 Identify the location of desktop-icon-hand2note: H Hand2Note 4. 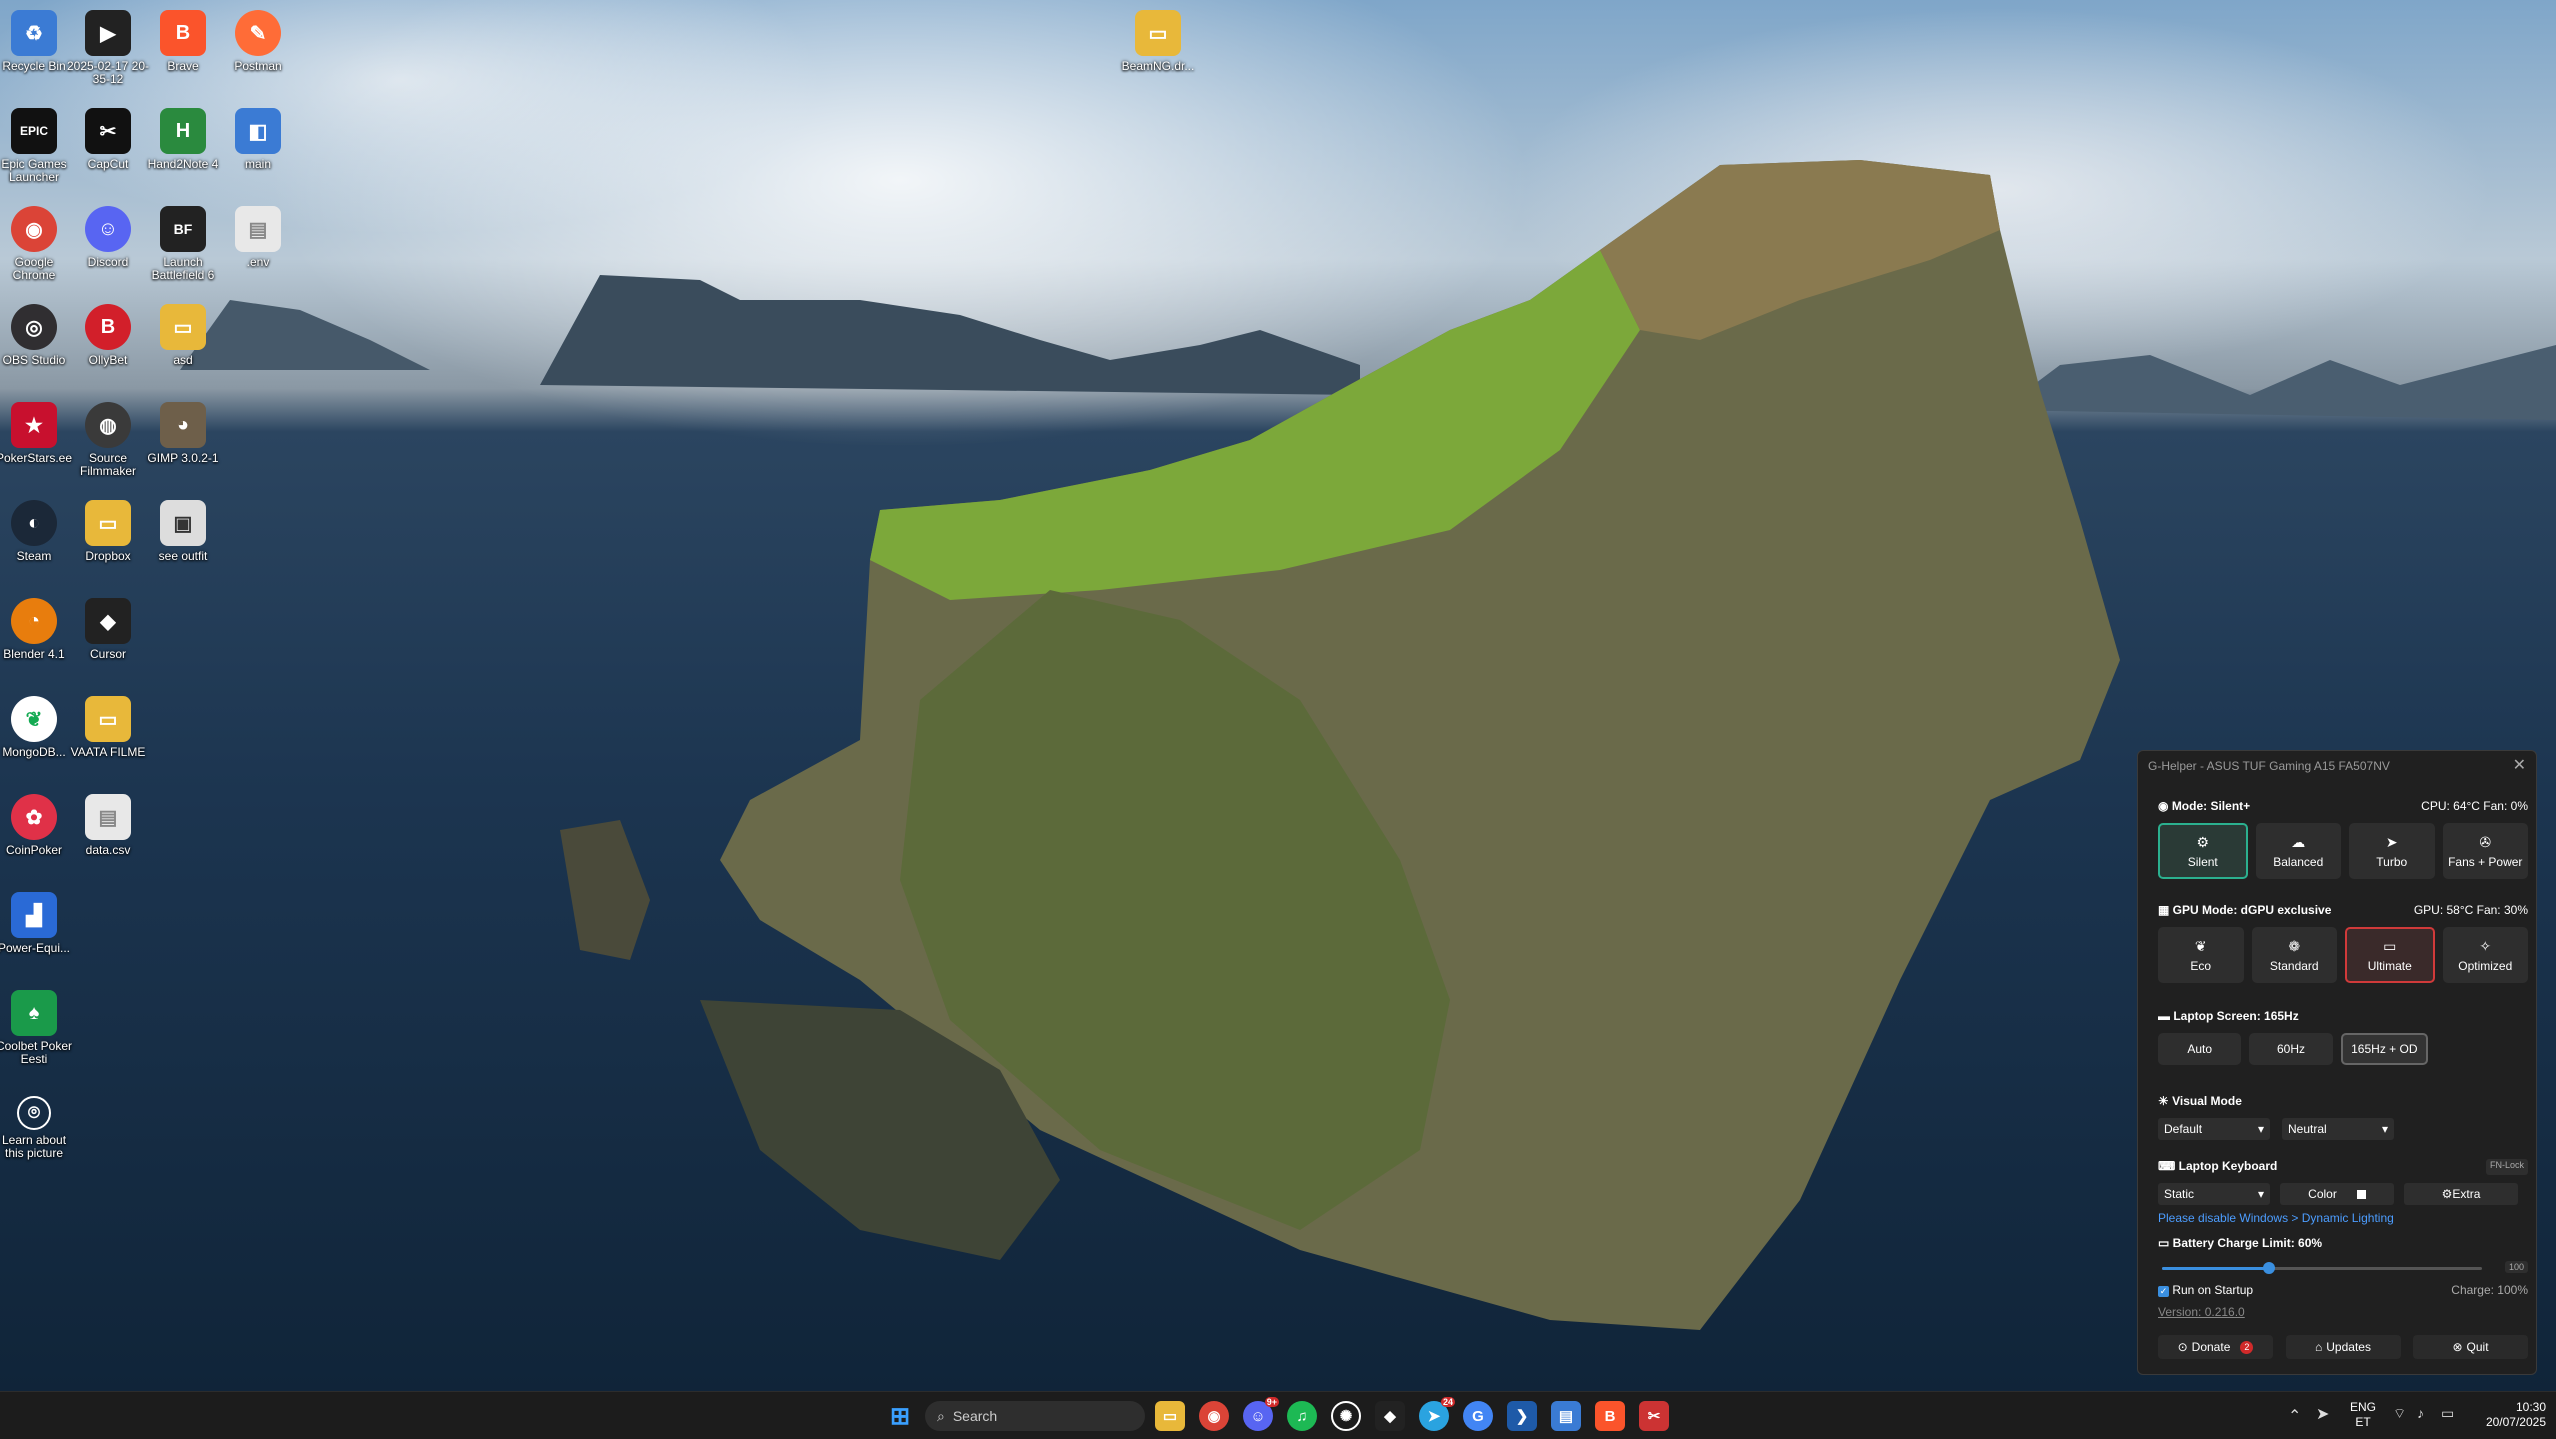
(183, 154).